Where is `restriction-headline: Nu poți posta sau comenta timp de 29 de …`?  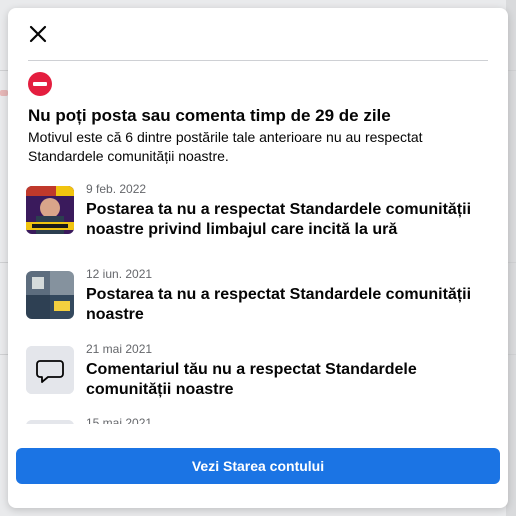 restriction-headline: Nu poți posta sau comenta timp de 29 de … is located at coordinates (209, 115).